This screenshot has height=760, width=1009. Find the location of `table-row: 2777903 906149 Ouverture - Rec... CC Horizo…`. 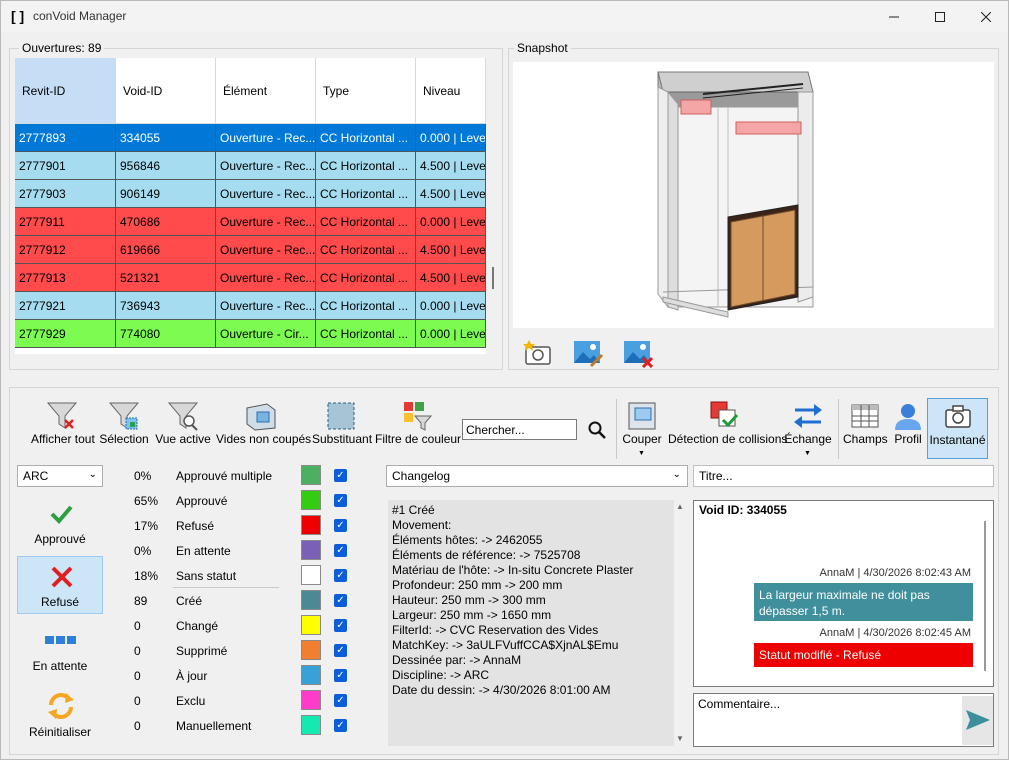

table-row: 2777903 906149 Ouverture - Rec... CC Horizo… is located at coordinates (250, 194).